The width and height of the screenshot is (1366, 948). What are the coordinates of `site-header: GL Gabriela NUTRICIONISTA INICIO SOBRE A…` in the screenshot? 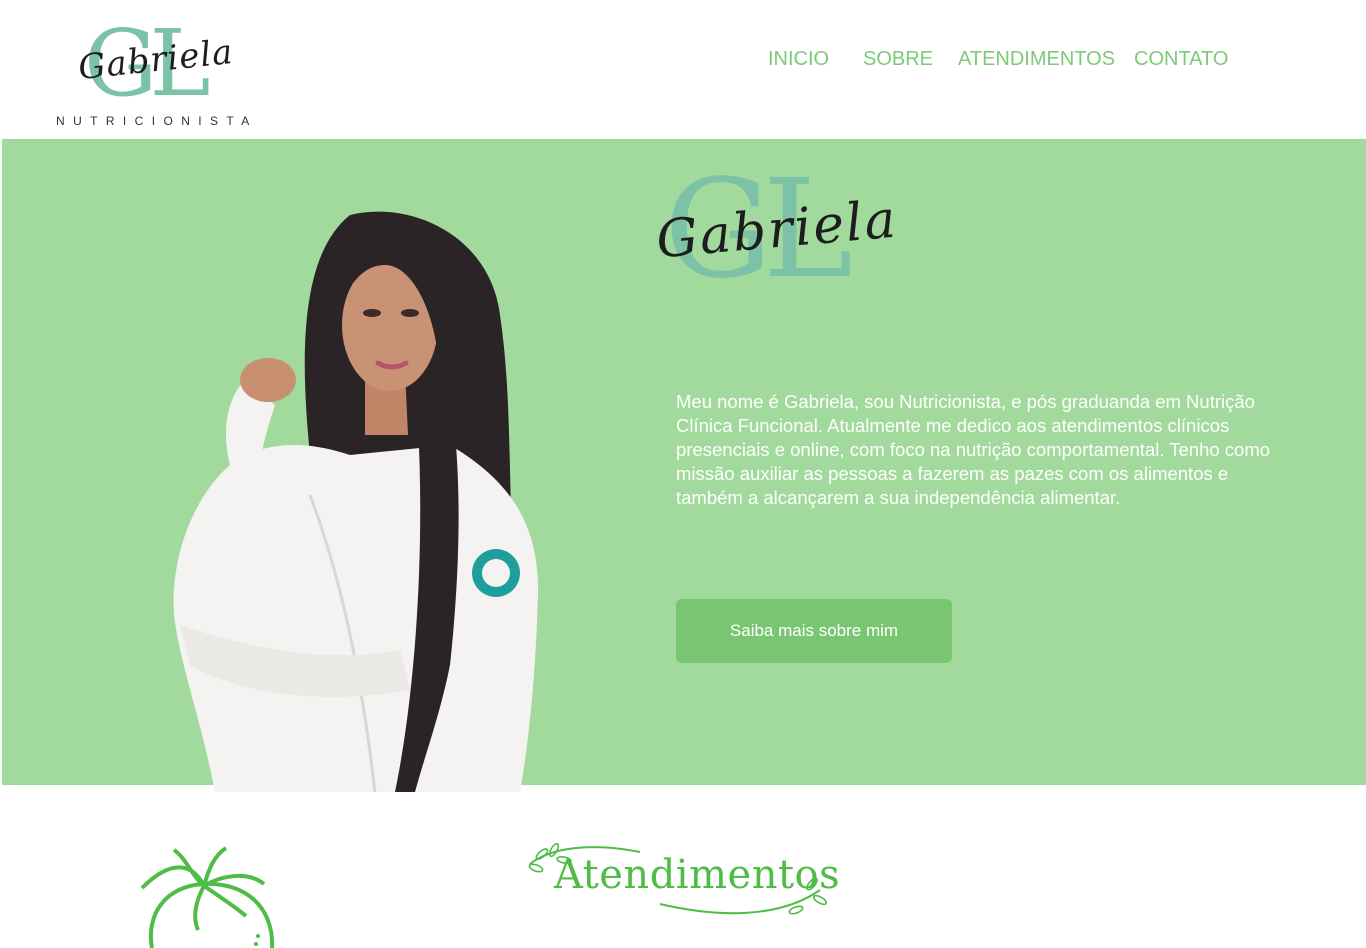 It's located at (683, 69).